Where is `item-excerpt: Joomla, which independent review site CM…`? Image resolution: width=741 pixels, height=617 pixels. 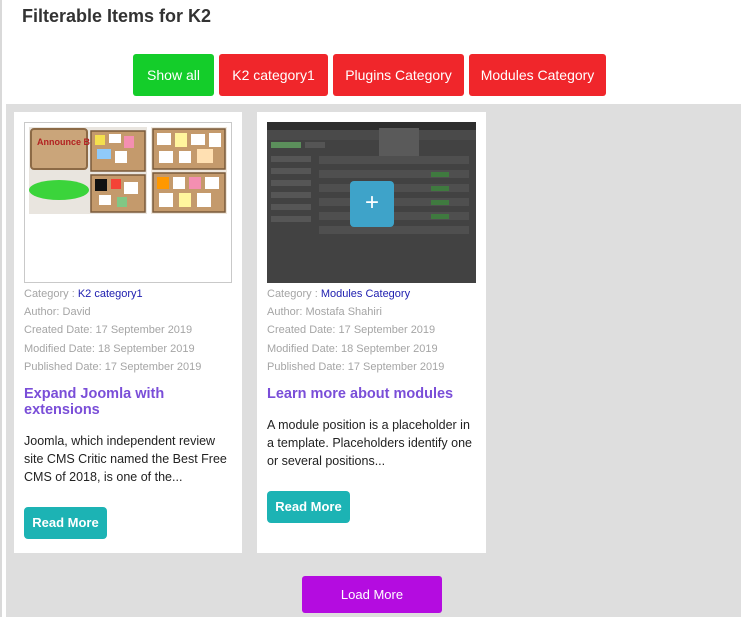
item-excerpt: Joomla, which independent review site CM… is located at coordinates (125, 459).